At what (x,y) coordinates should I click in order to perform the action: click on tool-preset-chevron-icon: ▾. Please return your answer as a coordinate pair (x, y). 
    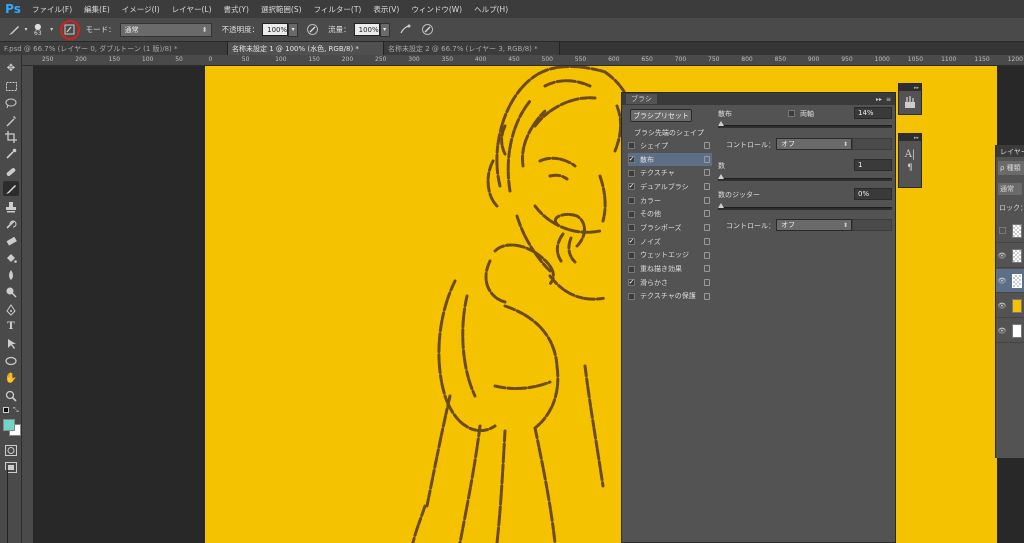
    Looking at the image, I should click on (26, 30).